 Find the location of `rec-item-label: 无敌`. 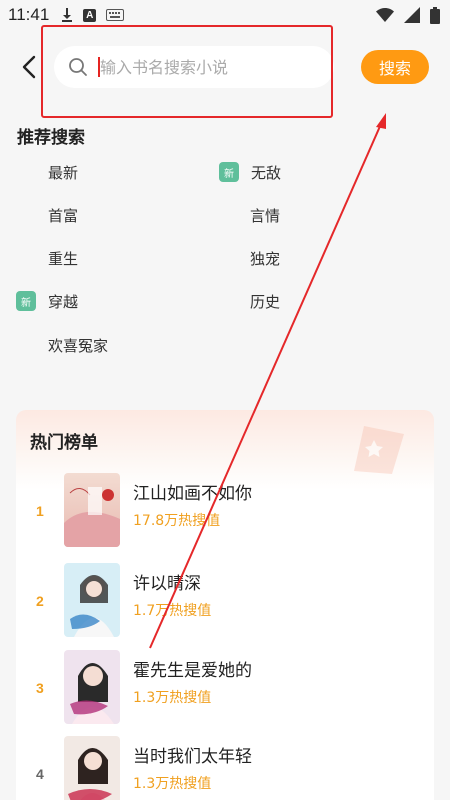

rec-item-label: 无敌 is located at coordinates (266, 172).